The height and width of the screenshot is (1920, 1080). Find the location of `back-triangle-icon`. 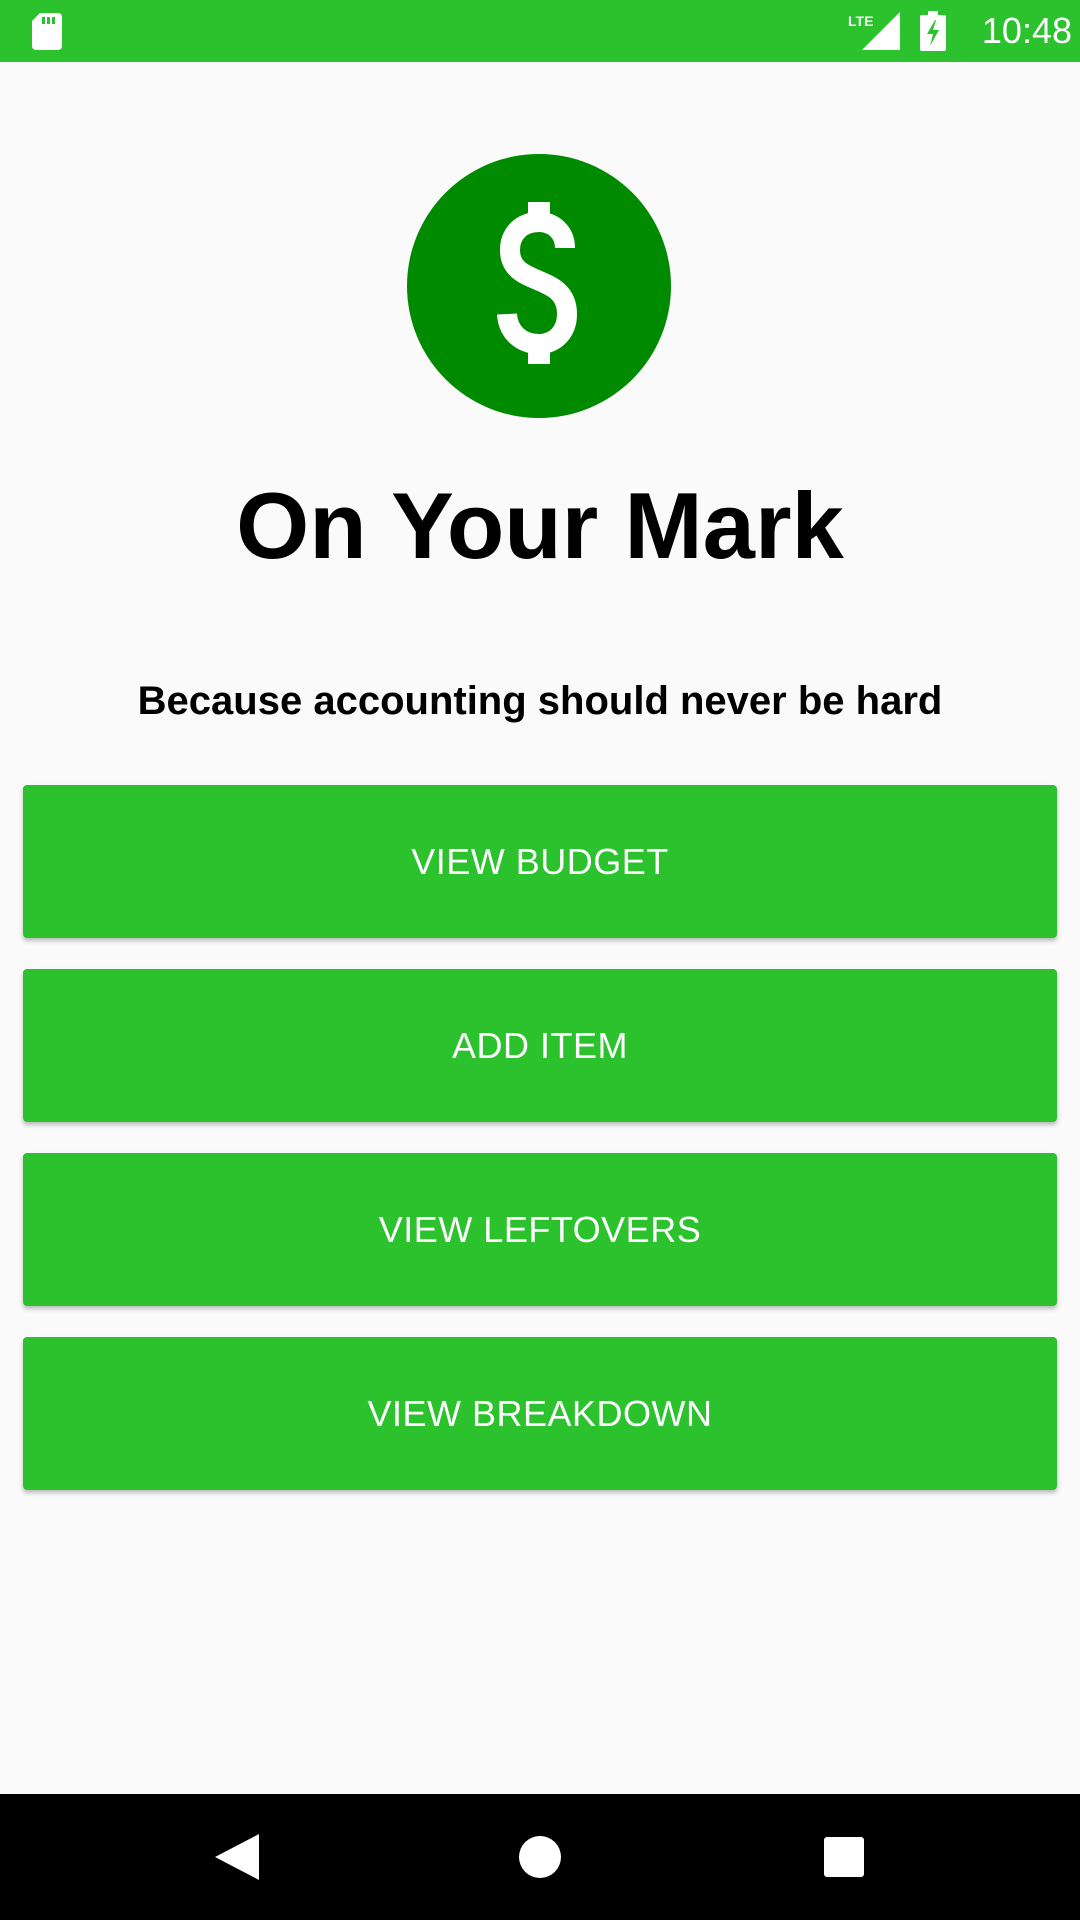

back-triangle-icon is located at coordinates (237, 1857).